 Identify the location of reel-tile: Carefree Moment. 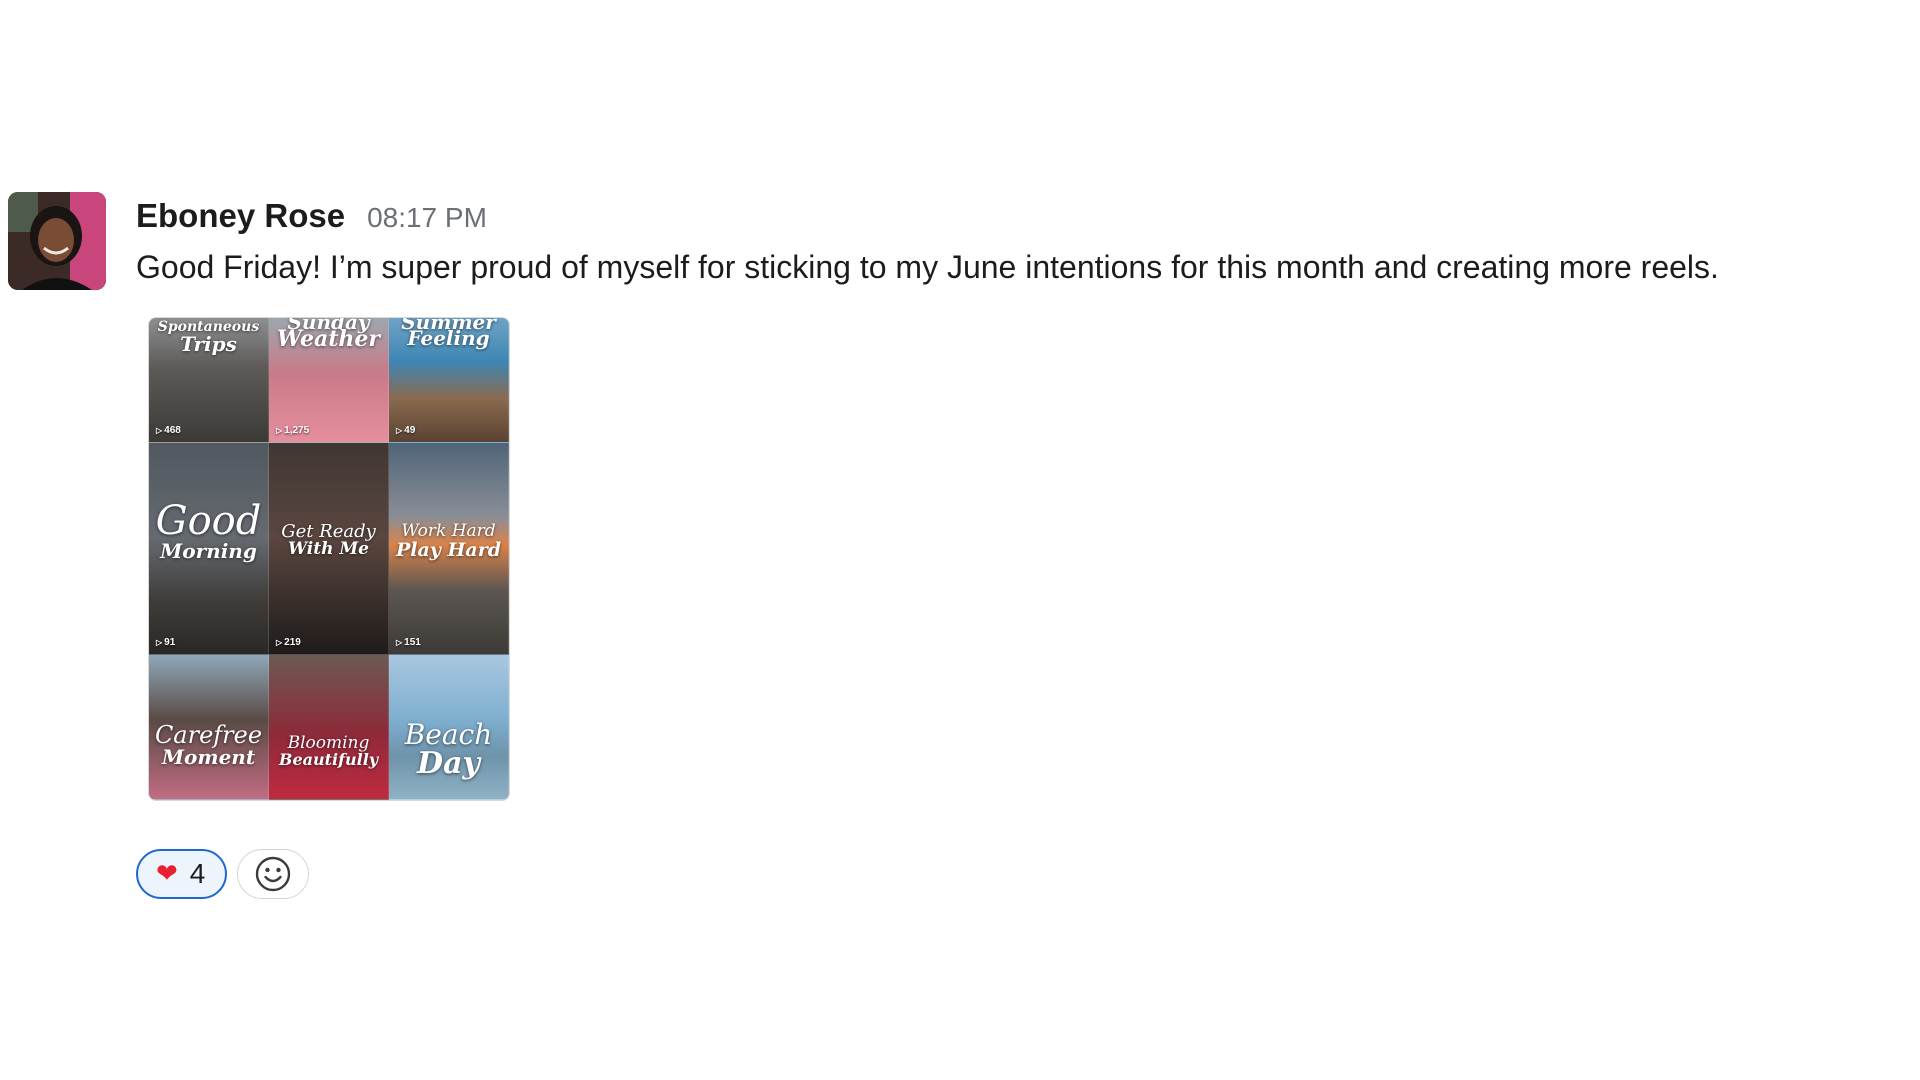
(209, 727).